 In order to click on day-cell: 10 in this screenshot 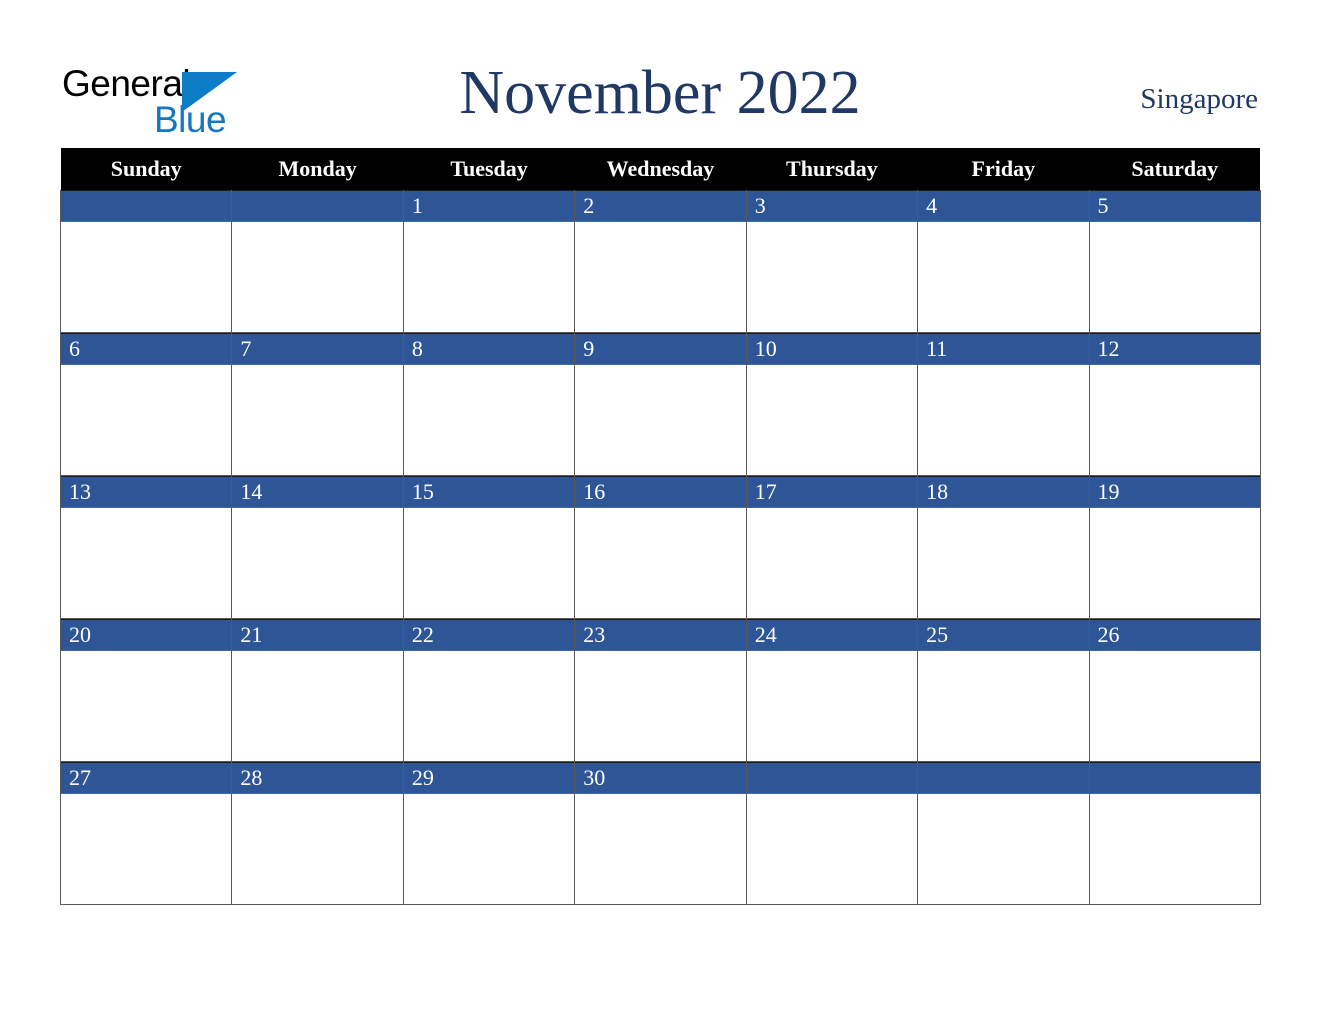, I will do `click(832, 404)`.